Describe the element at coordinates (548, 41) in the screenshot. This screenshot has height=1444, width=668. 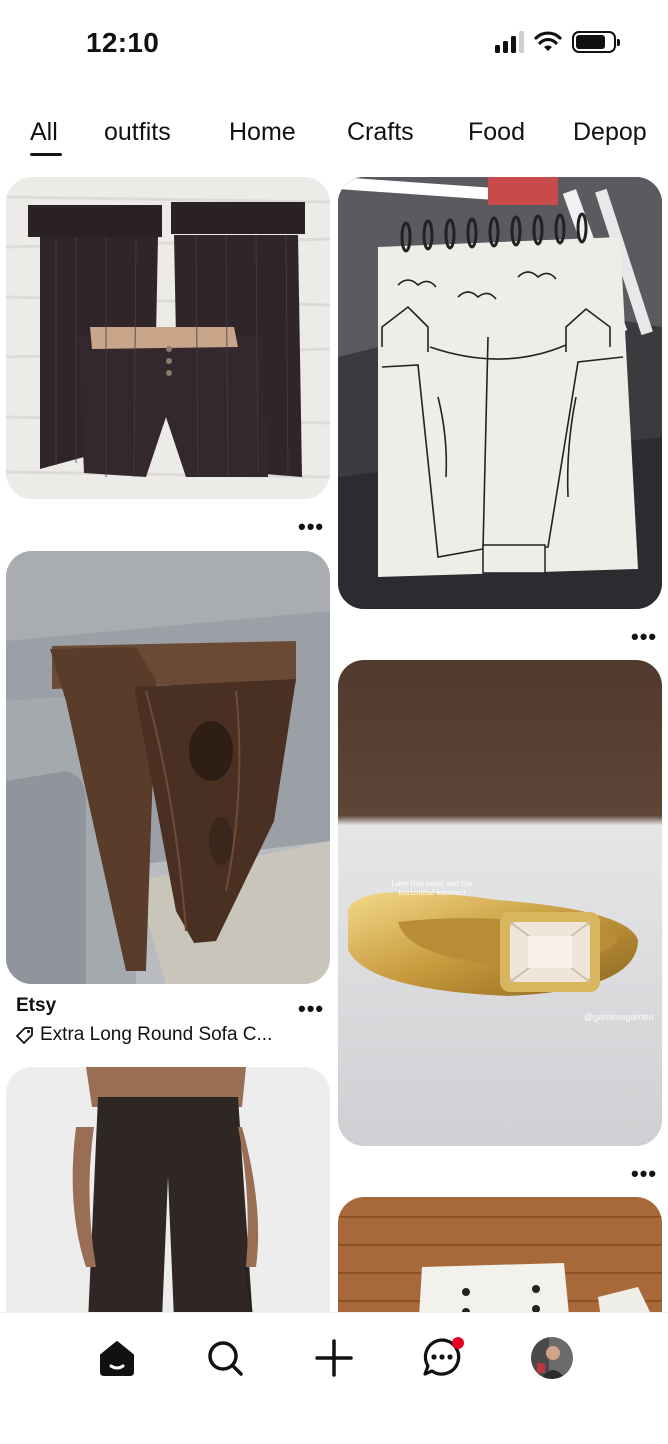
I see `wifi-icon` at that location.